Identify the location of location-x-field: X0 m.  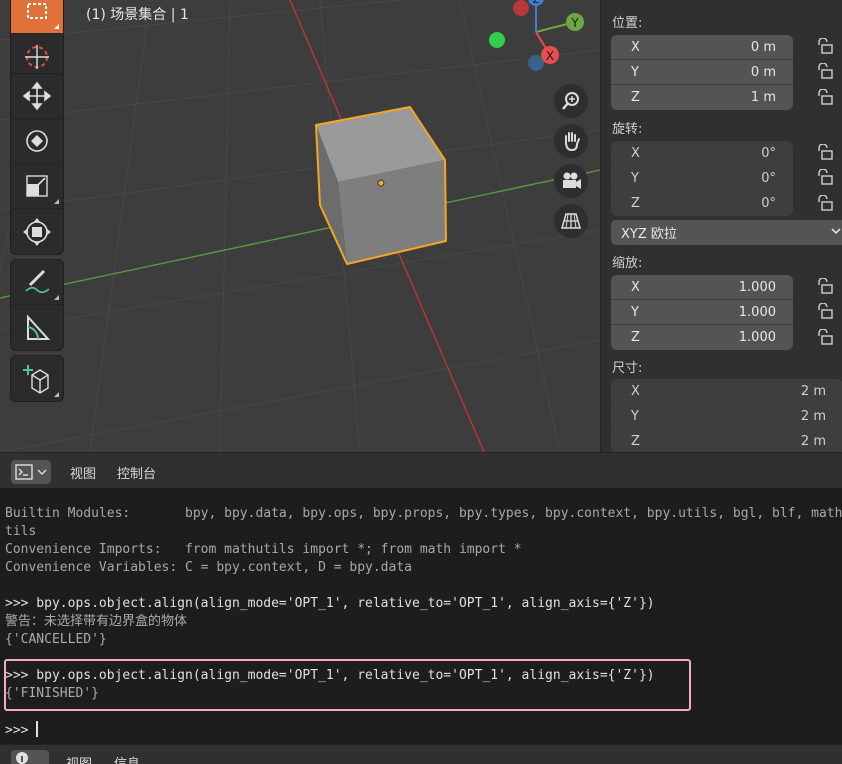
(702, 47).